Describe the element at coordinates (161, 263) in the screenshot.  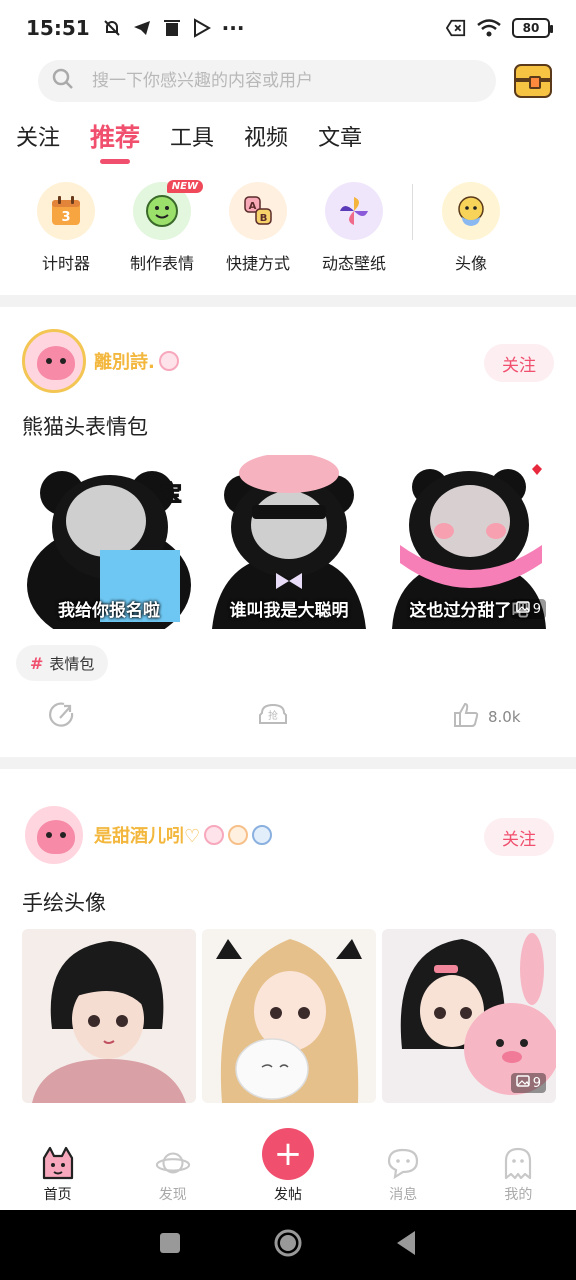
I see `tool-label: 制作表情` at that location.